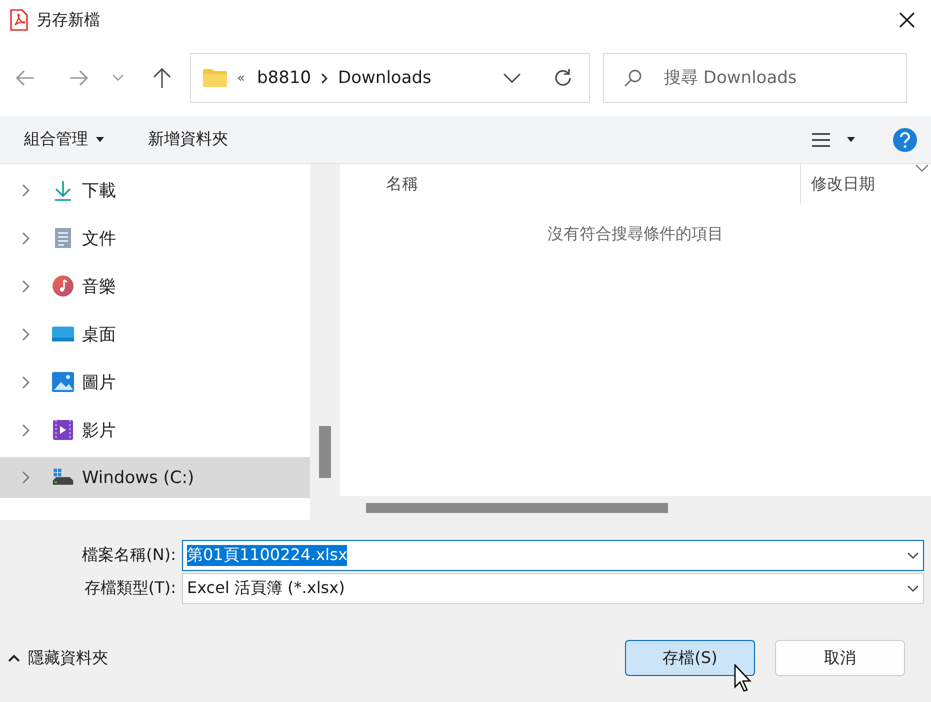 This screenshot has width=931, height=702. Describe the element at coordinates (840, 658) in the screenshot. I see `cancel-button: 取消` at that location.